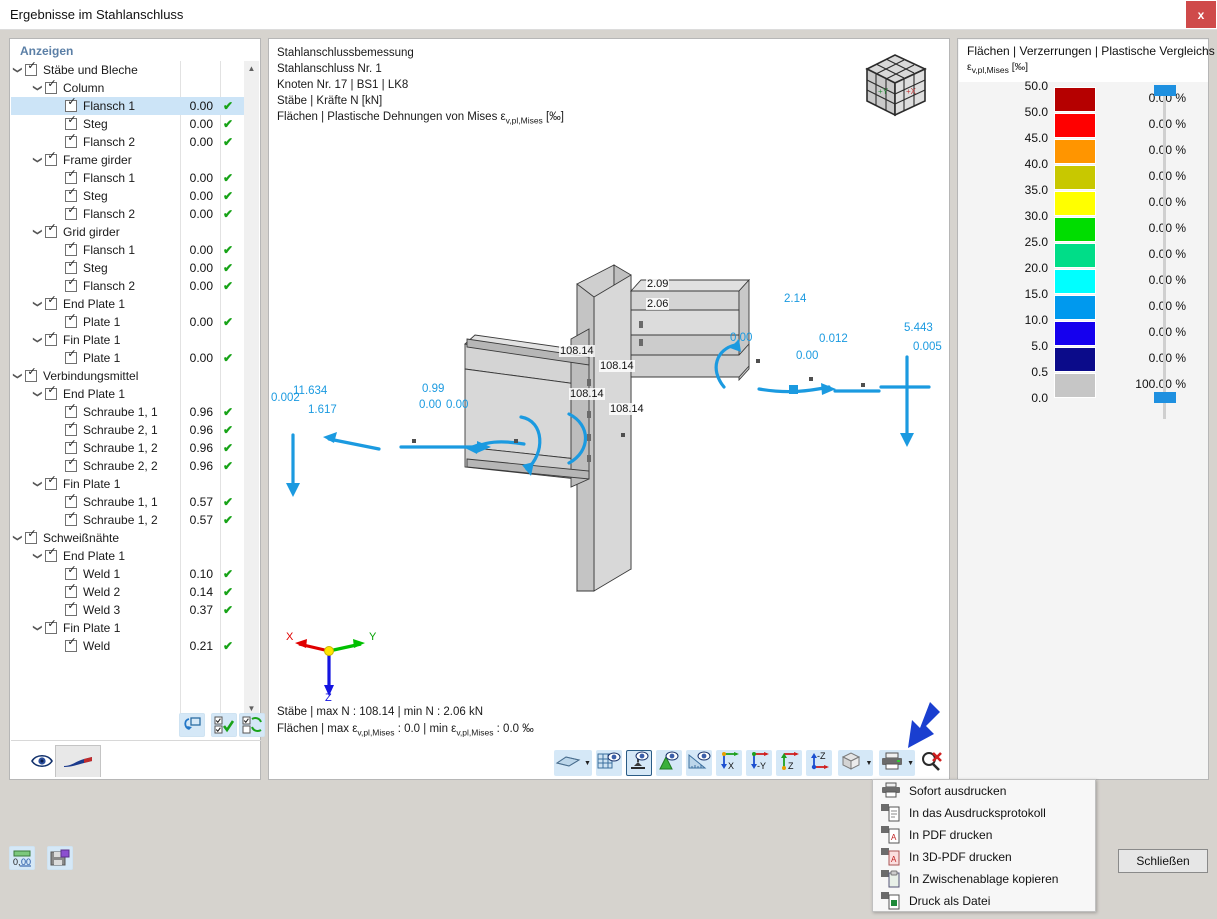  I want to click on window-close-button: x, so click(1201, 14).